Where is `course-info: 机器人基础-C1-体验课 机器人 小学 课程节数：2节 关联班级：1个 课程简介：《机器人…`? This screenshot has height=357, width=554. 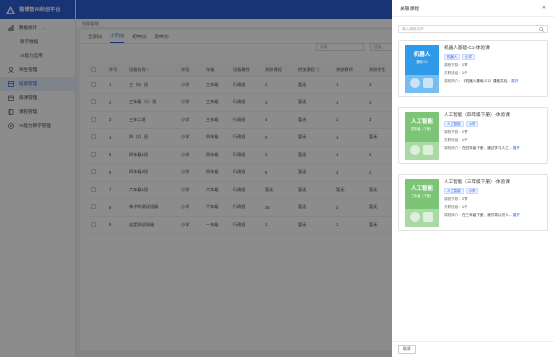
course-info: 机器人基础-C1-体验课 机器人 小学 课程节数：2节 关联班级：1个 课程简介：《机器人… is located at coordinates (494, 64).